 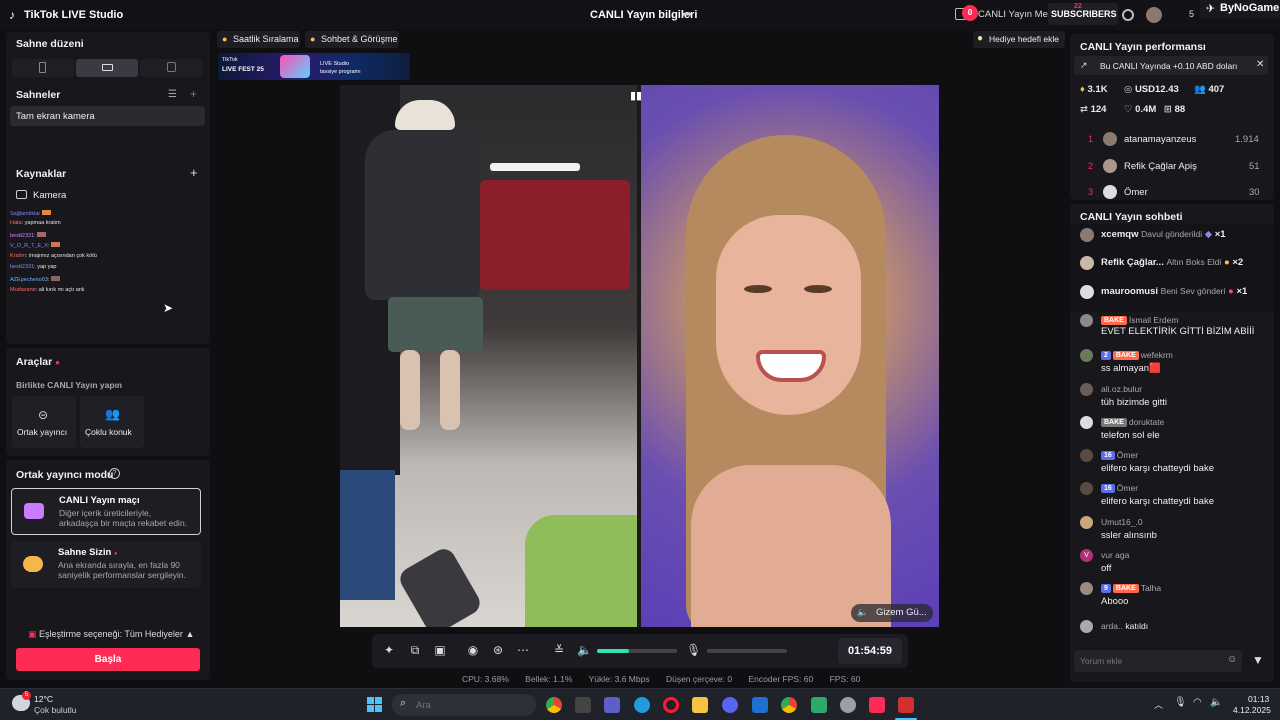 What do you see at coordinates (43, 699) in the screenshot?
I see `weather-temp: 12°C` at bounding box center [43, 699].